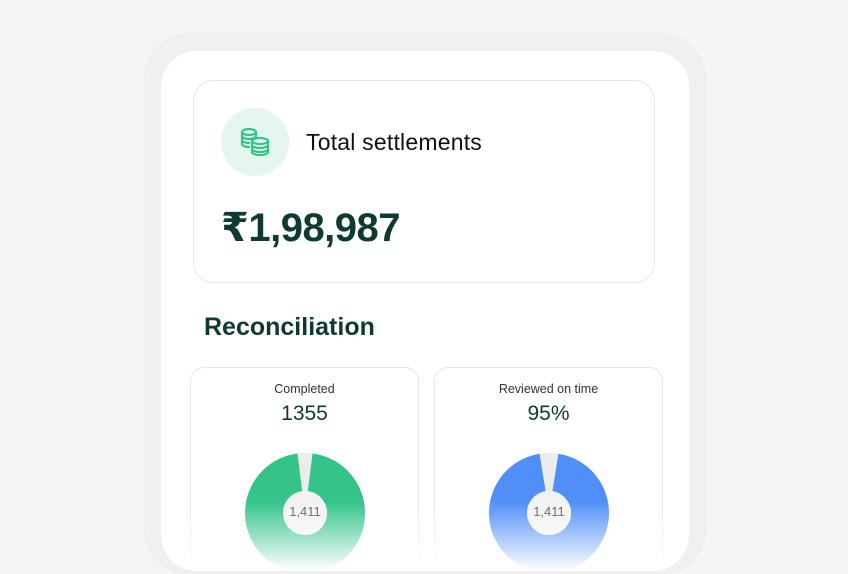  Describe the element at coordinates (548, 413) in the screenshot. I see `reviewed-value: 95%` at that location.